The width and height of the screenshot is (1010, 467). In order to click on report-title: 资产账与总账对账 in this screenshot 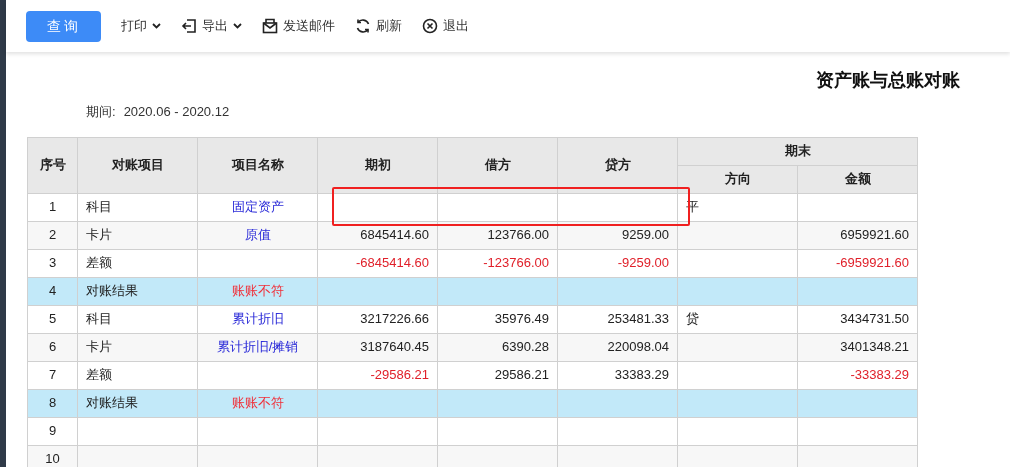, I will do `click(888, 80)`.